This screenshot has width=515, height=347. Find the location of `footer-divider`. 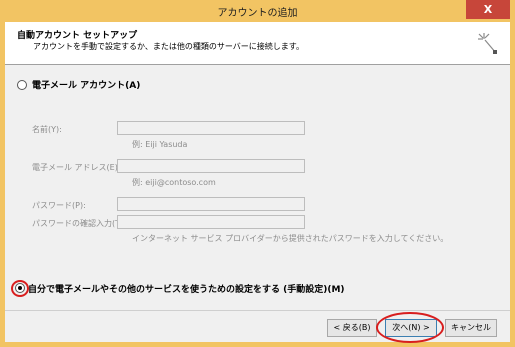

footer-divider is located at coordinates (257, 310).